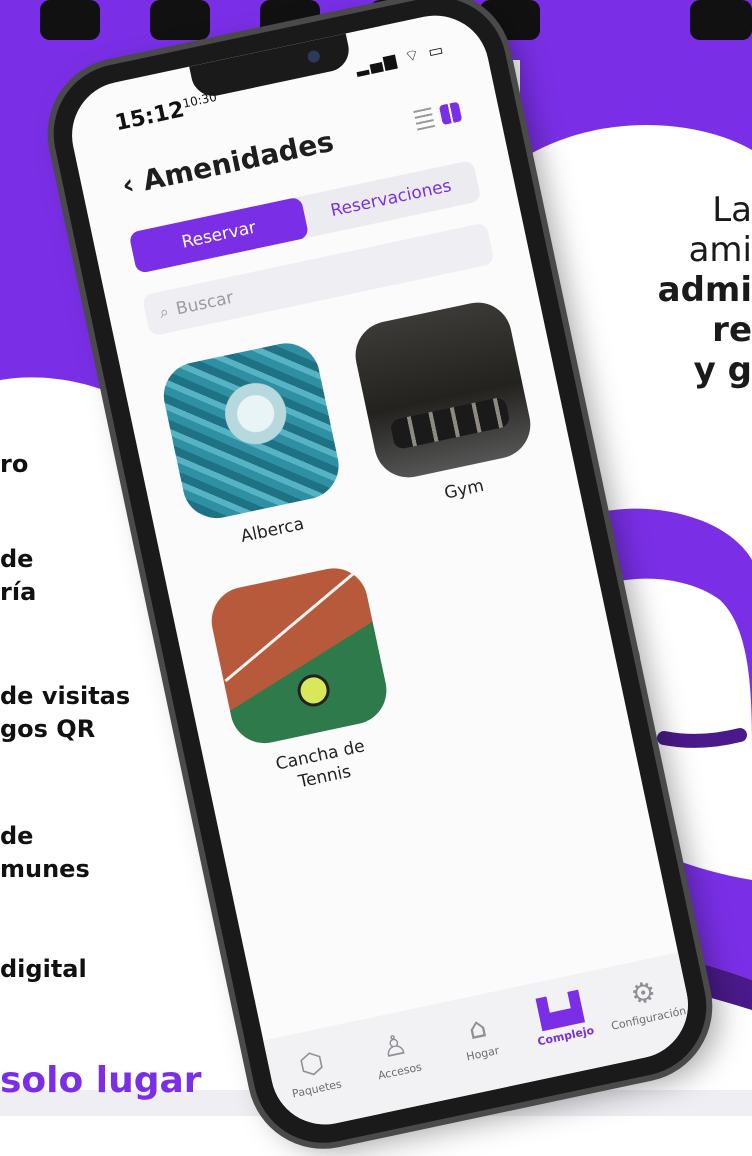 This screenshot has height=1156, width=752. I want to click on amenity-card-alberca: Alberca, so click(254, 447).